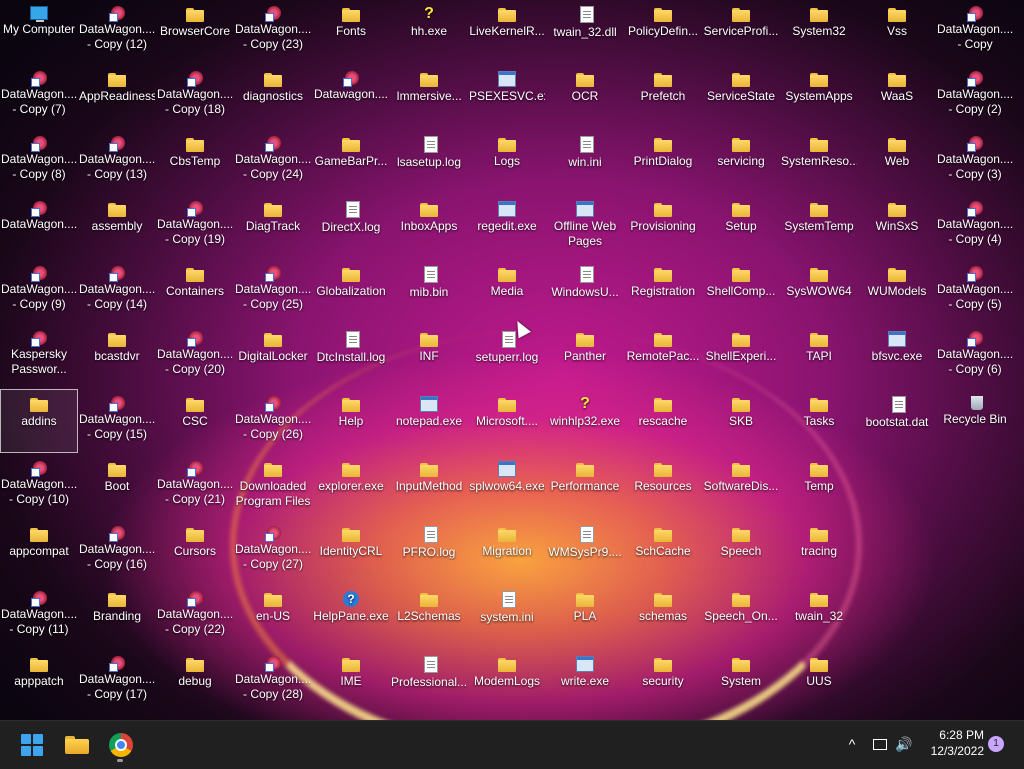 This screenshot has width=1024, height=769. I want to click on desktop-icon: ? winhlp32.exe, so click(585, 421).